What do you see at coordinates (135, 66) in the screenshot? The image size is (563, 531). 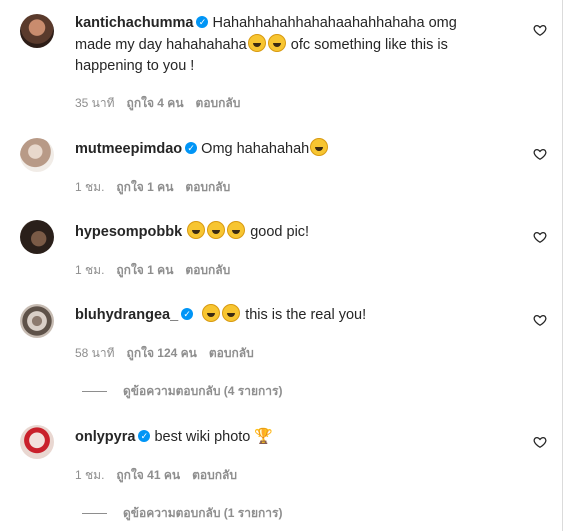 I see `comment-text-line: happening to you !` at bounding box center [135, 66].